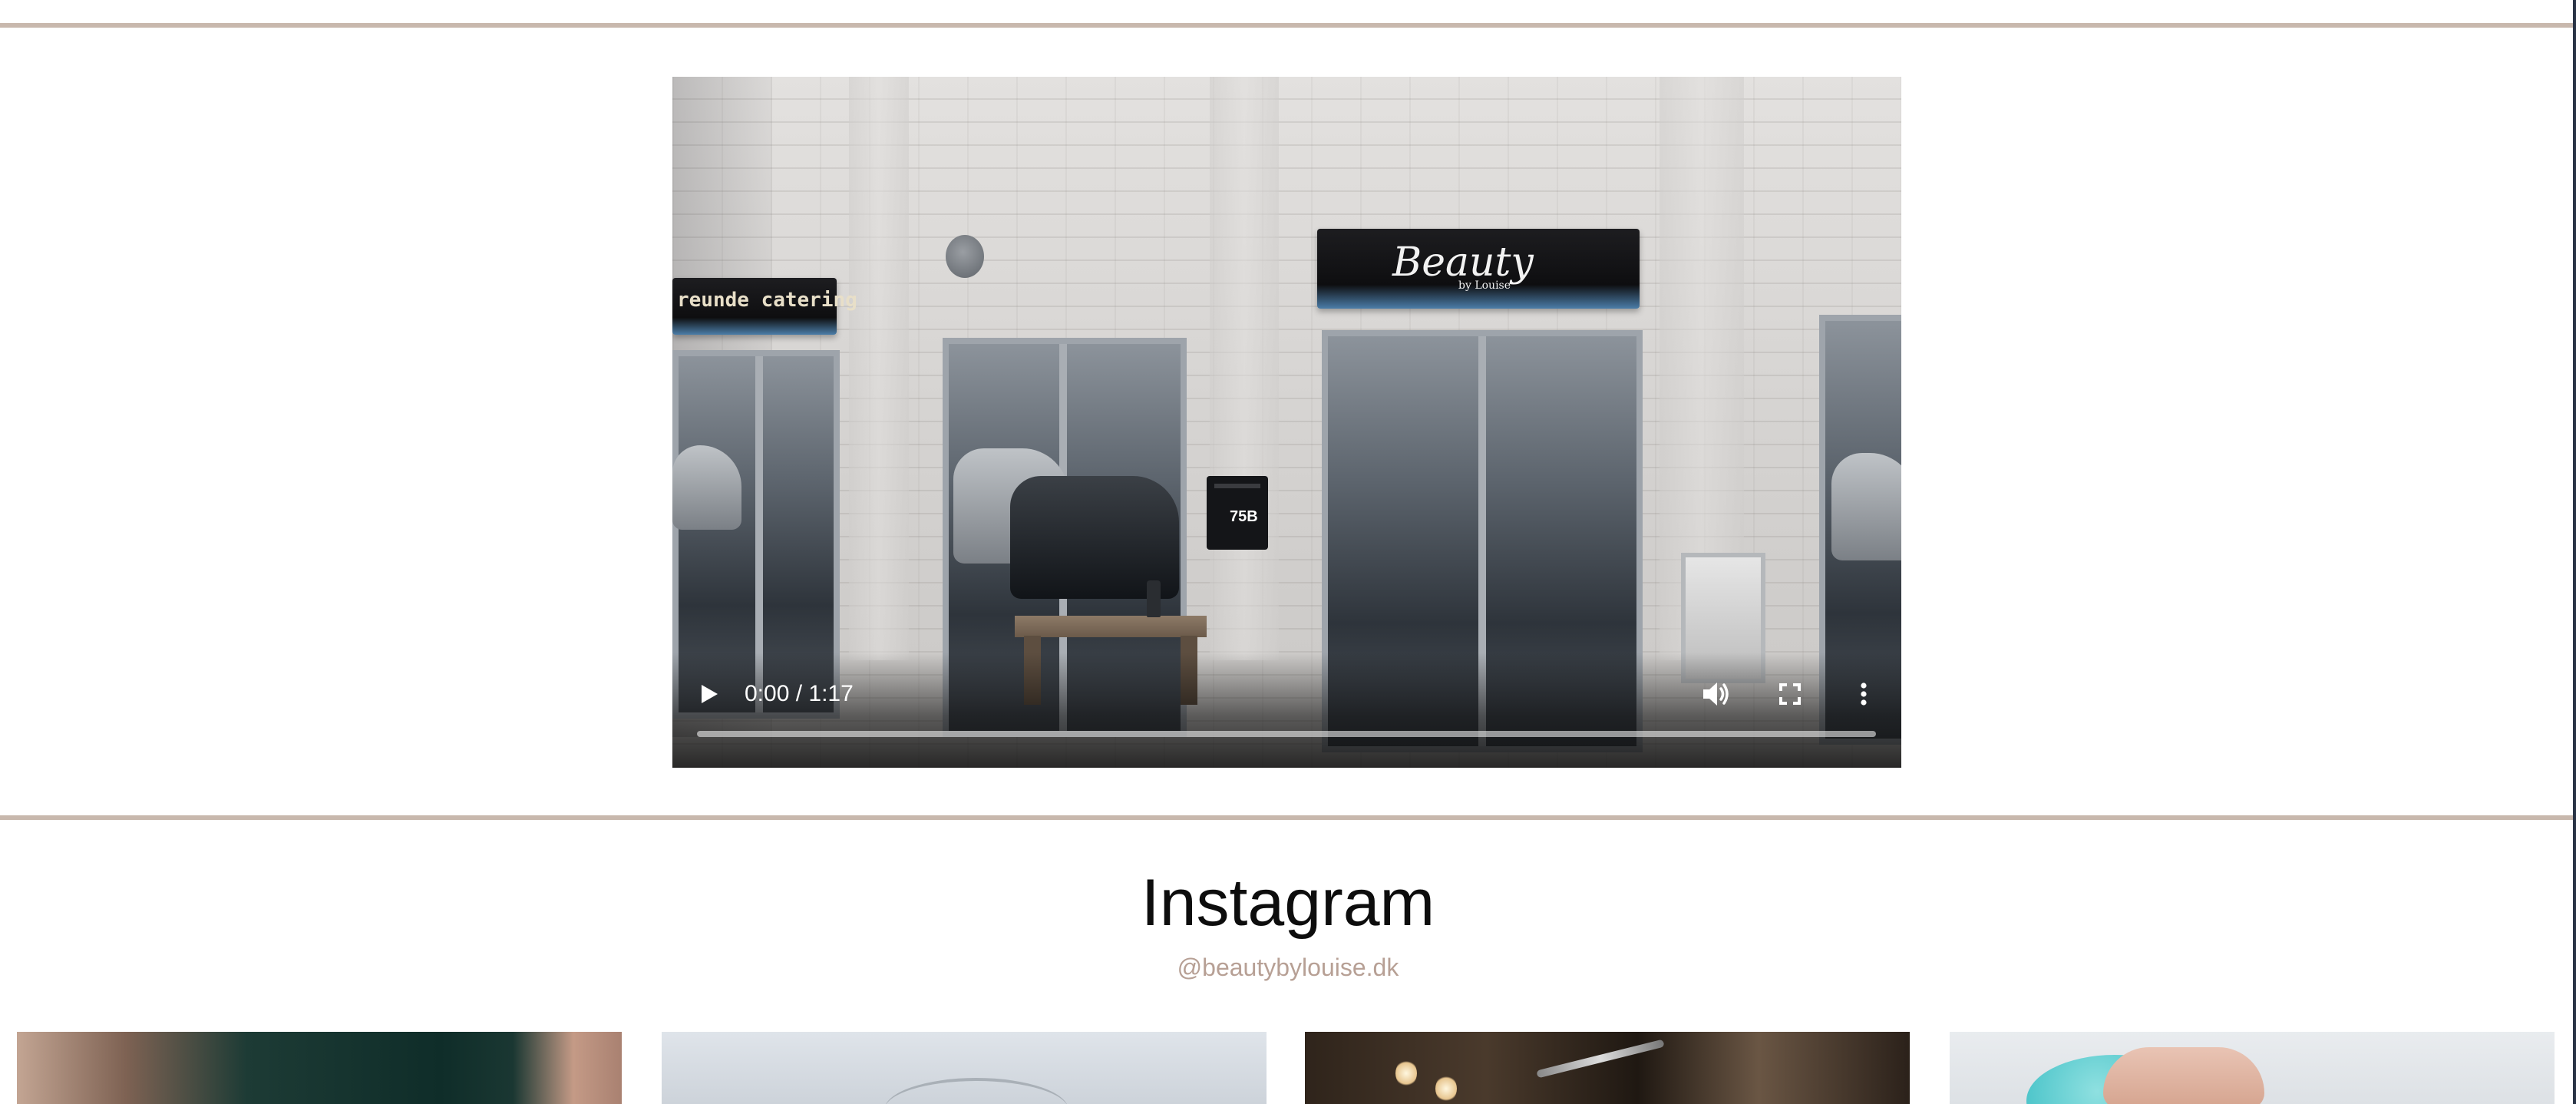  I want to click on instagram-heading: Instagram, so click(1288, 903).